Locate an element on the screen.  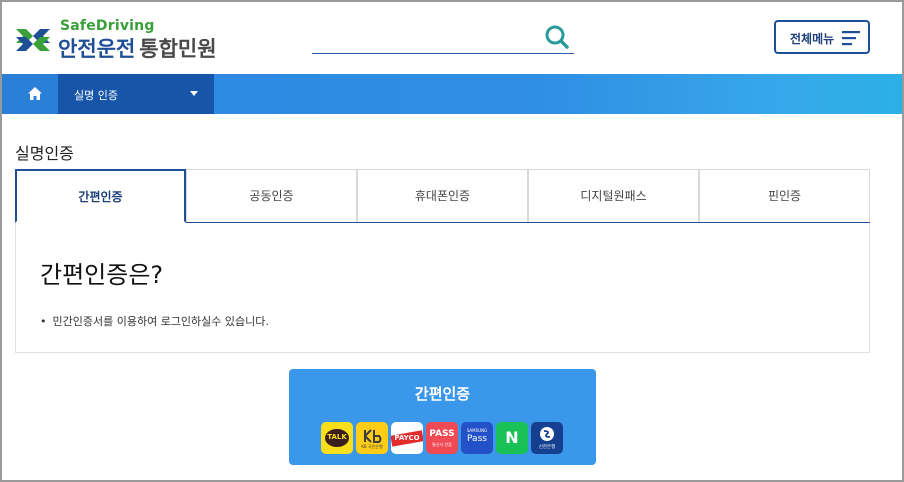
location-navbar: 실명 인증 is located at coordinates (452, 94).